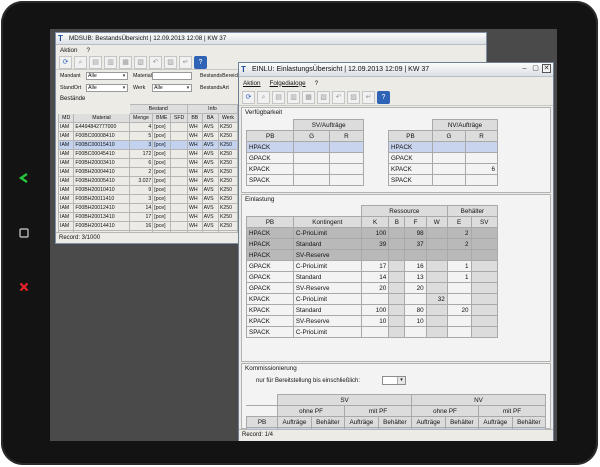  I want to click on column-header: G, so click(311, 136).